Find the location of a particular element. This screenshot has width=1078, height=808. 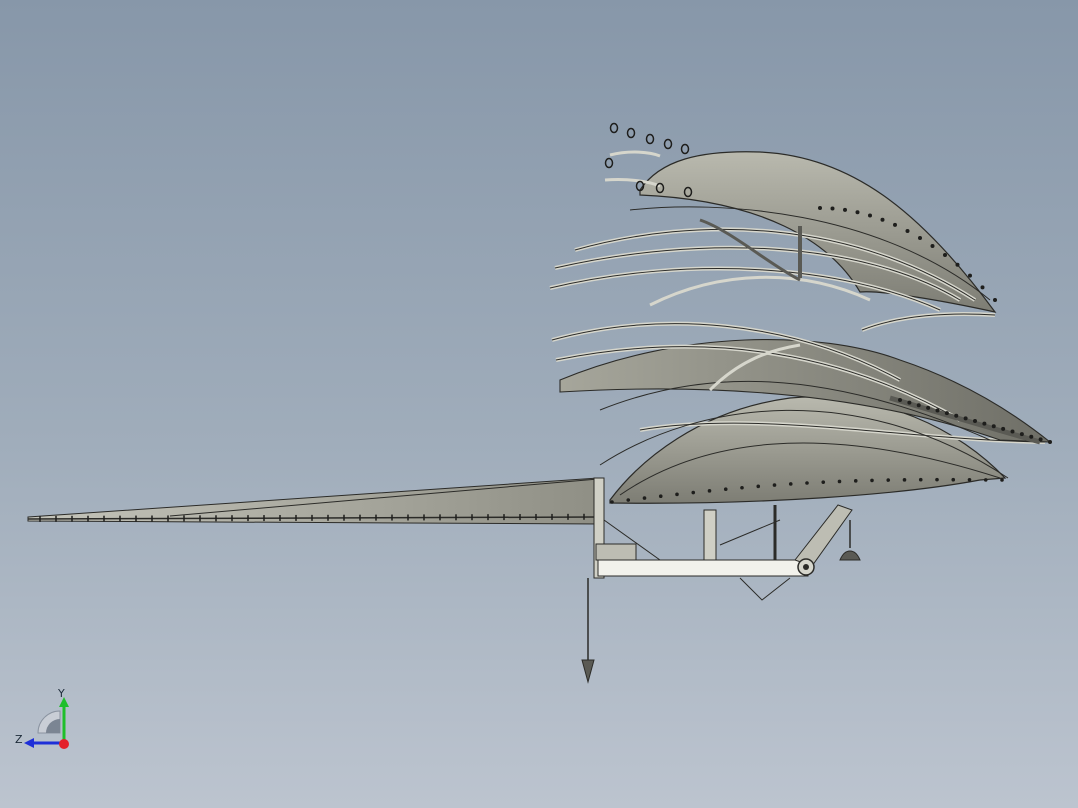

z-axis-label: Z is located at coordinates (19, 739).